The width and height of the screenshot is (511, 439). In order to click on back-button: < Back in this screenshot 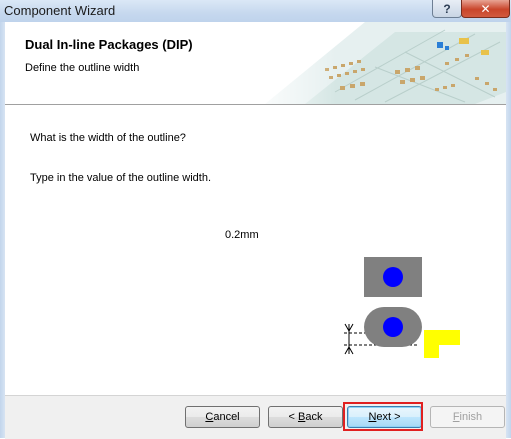, I will do `click(305, 417)`.